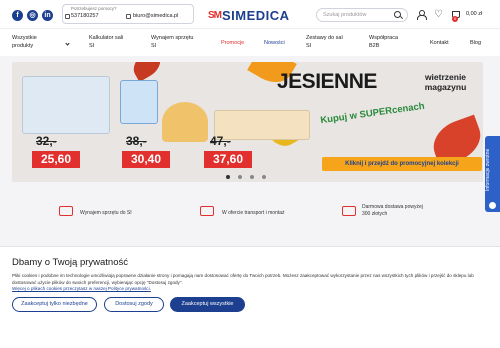 This screenshot has width=500, height=348. I want to click on chevron-down-icon, so click(67, 43).